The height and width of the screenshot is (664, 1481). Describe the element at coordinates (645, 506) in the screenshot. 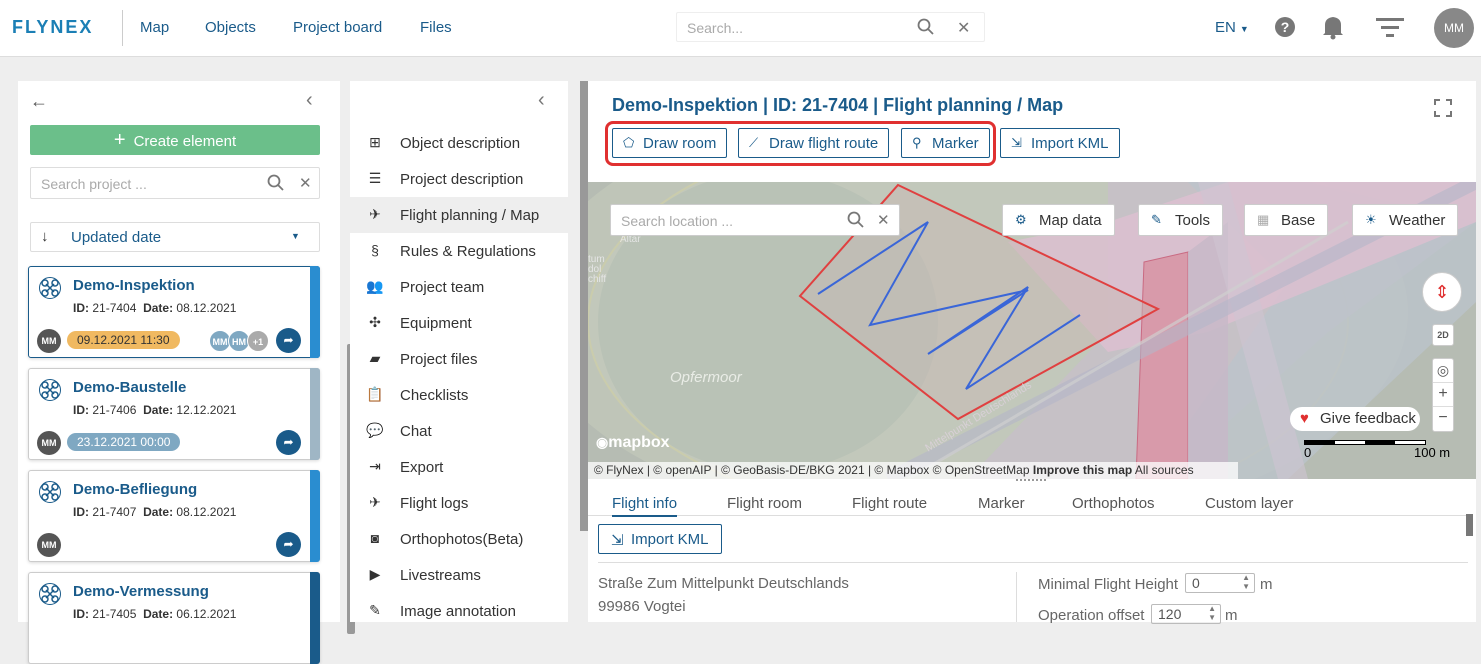

I see `tab-flight-info: Flight info` at that location.